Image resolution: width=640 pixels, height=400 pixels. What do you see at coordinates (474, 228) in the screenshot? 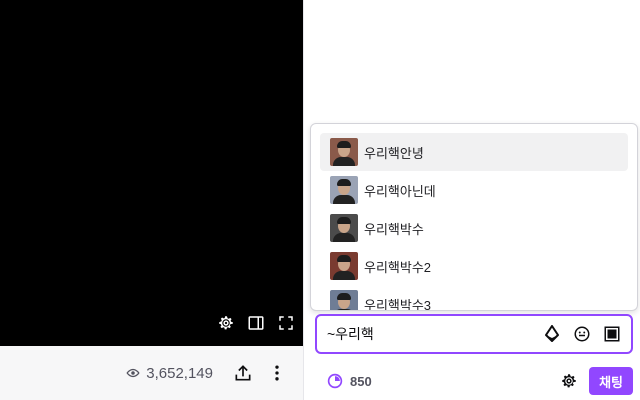
I see `autocomplete-item: 우리핵박수` at bounding box center [474, 228].